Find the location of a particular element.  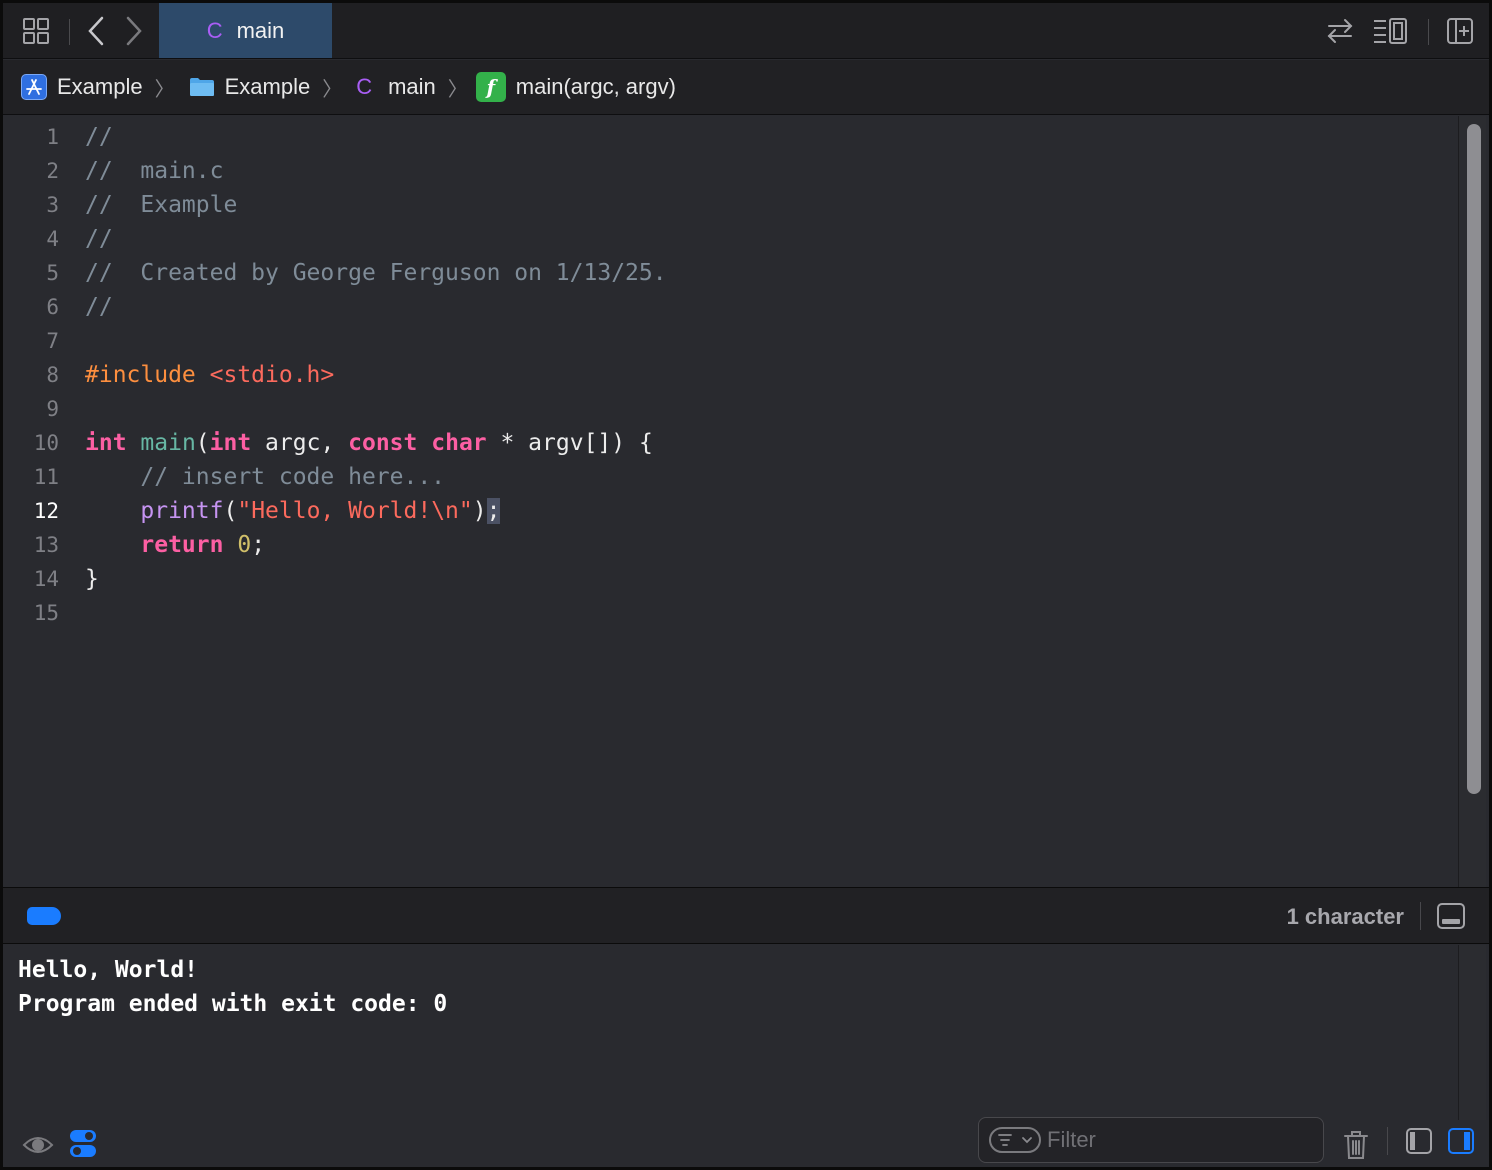

eye-icon is located at coordinates (38, 1145).